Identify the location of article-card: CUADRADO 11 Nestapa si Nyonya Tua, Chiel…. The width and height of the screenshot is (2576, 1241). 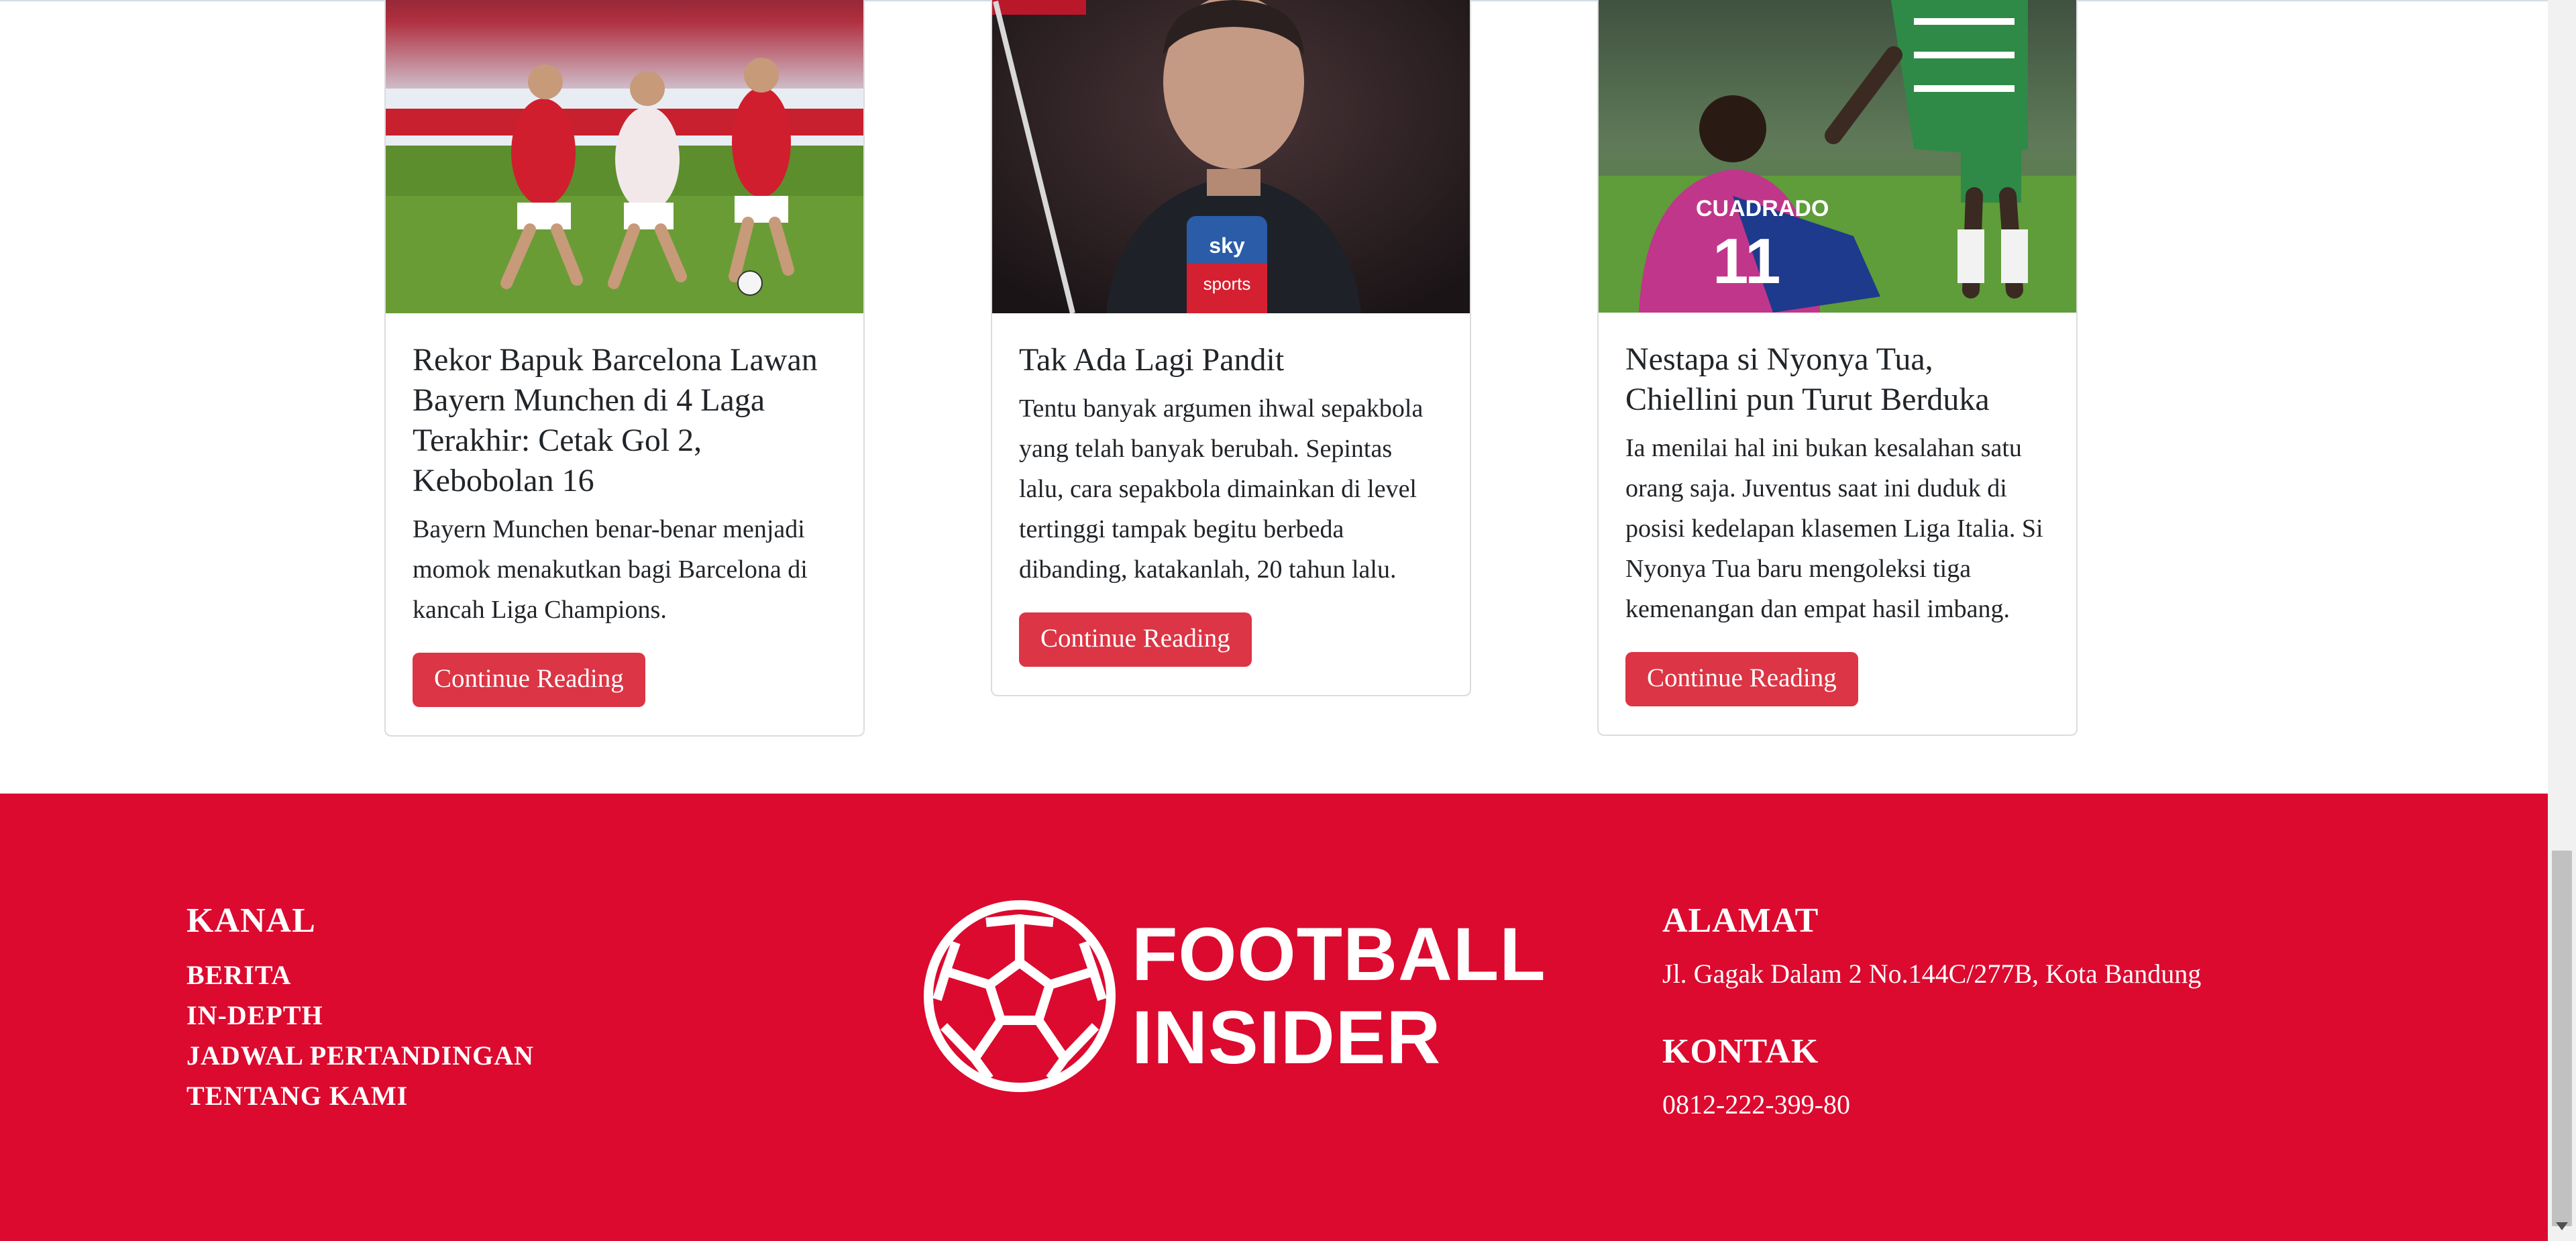
(1837, 368).